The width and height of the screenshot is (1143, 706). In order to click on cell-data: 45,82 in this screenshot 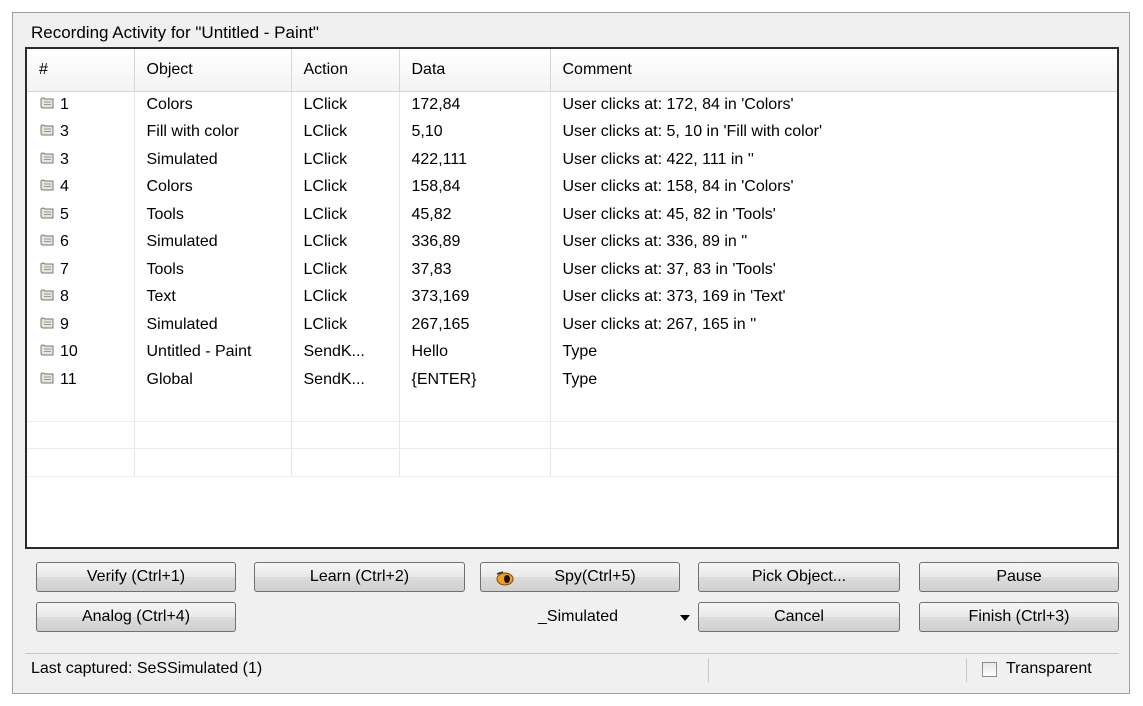, I will do `click(475, 215)`.